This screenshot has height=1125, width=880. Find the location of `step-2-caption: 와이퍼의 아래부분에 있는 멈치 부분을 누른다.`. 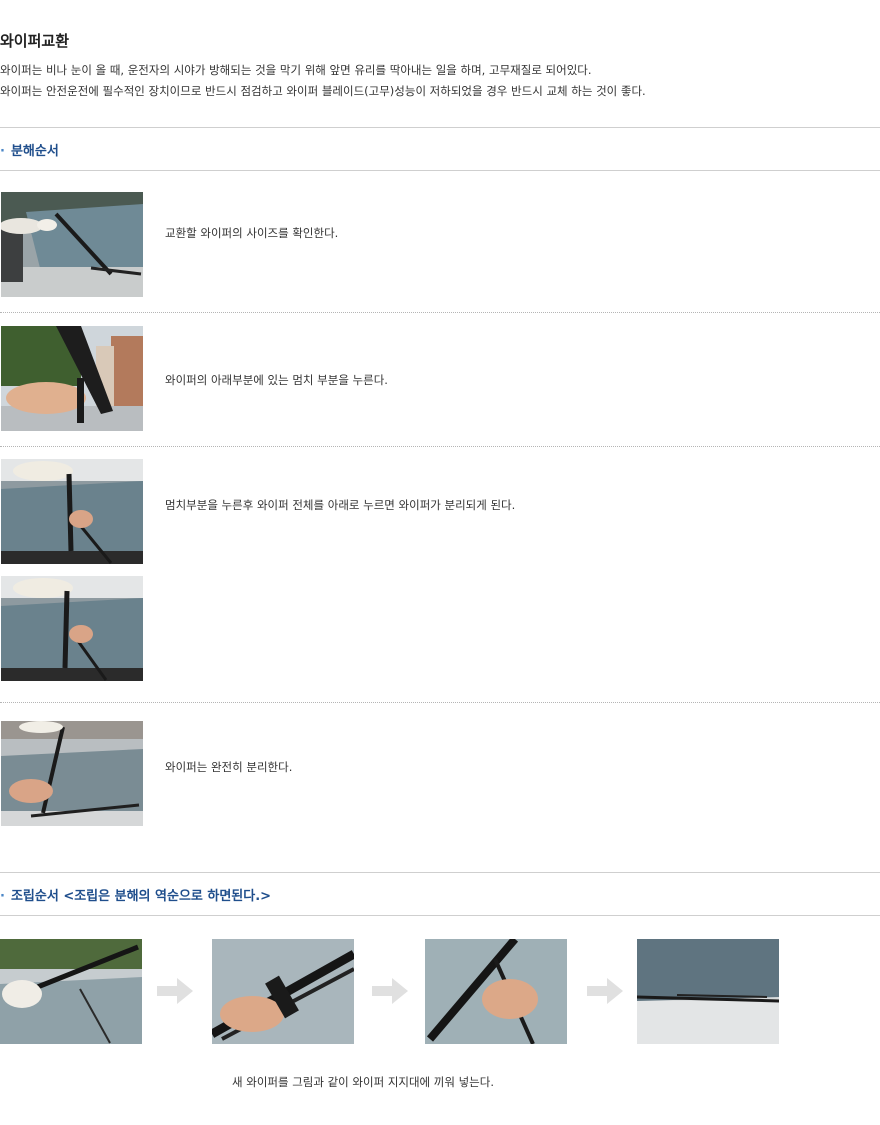

step-2-caption: 와이퍼의 아래부분에 있는 멈치 부분을 누른다. is located at coordinates (276, 380).